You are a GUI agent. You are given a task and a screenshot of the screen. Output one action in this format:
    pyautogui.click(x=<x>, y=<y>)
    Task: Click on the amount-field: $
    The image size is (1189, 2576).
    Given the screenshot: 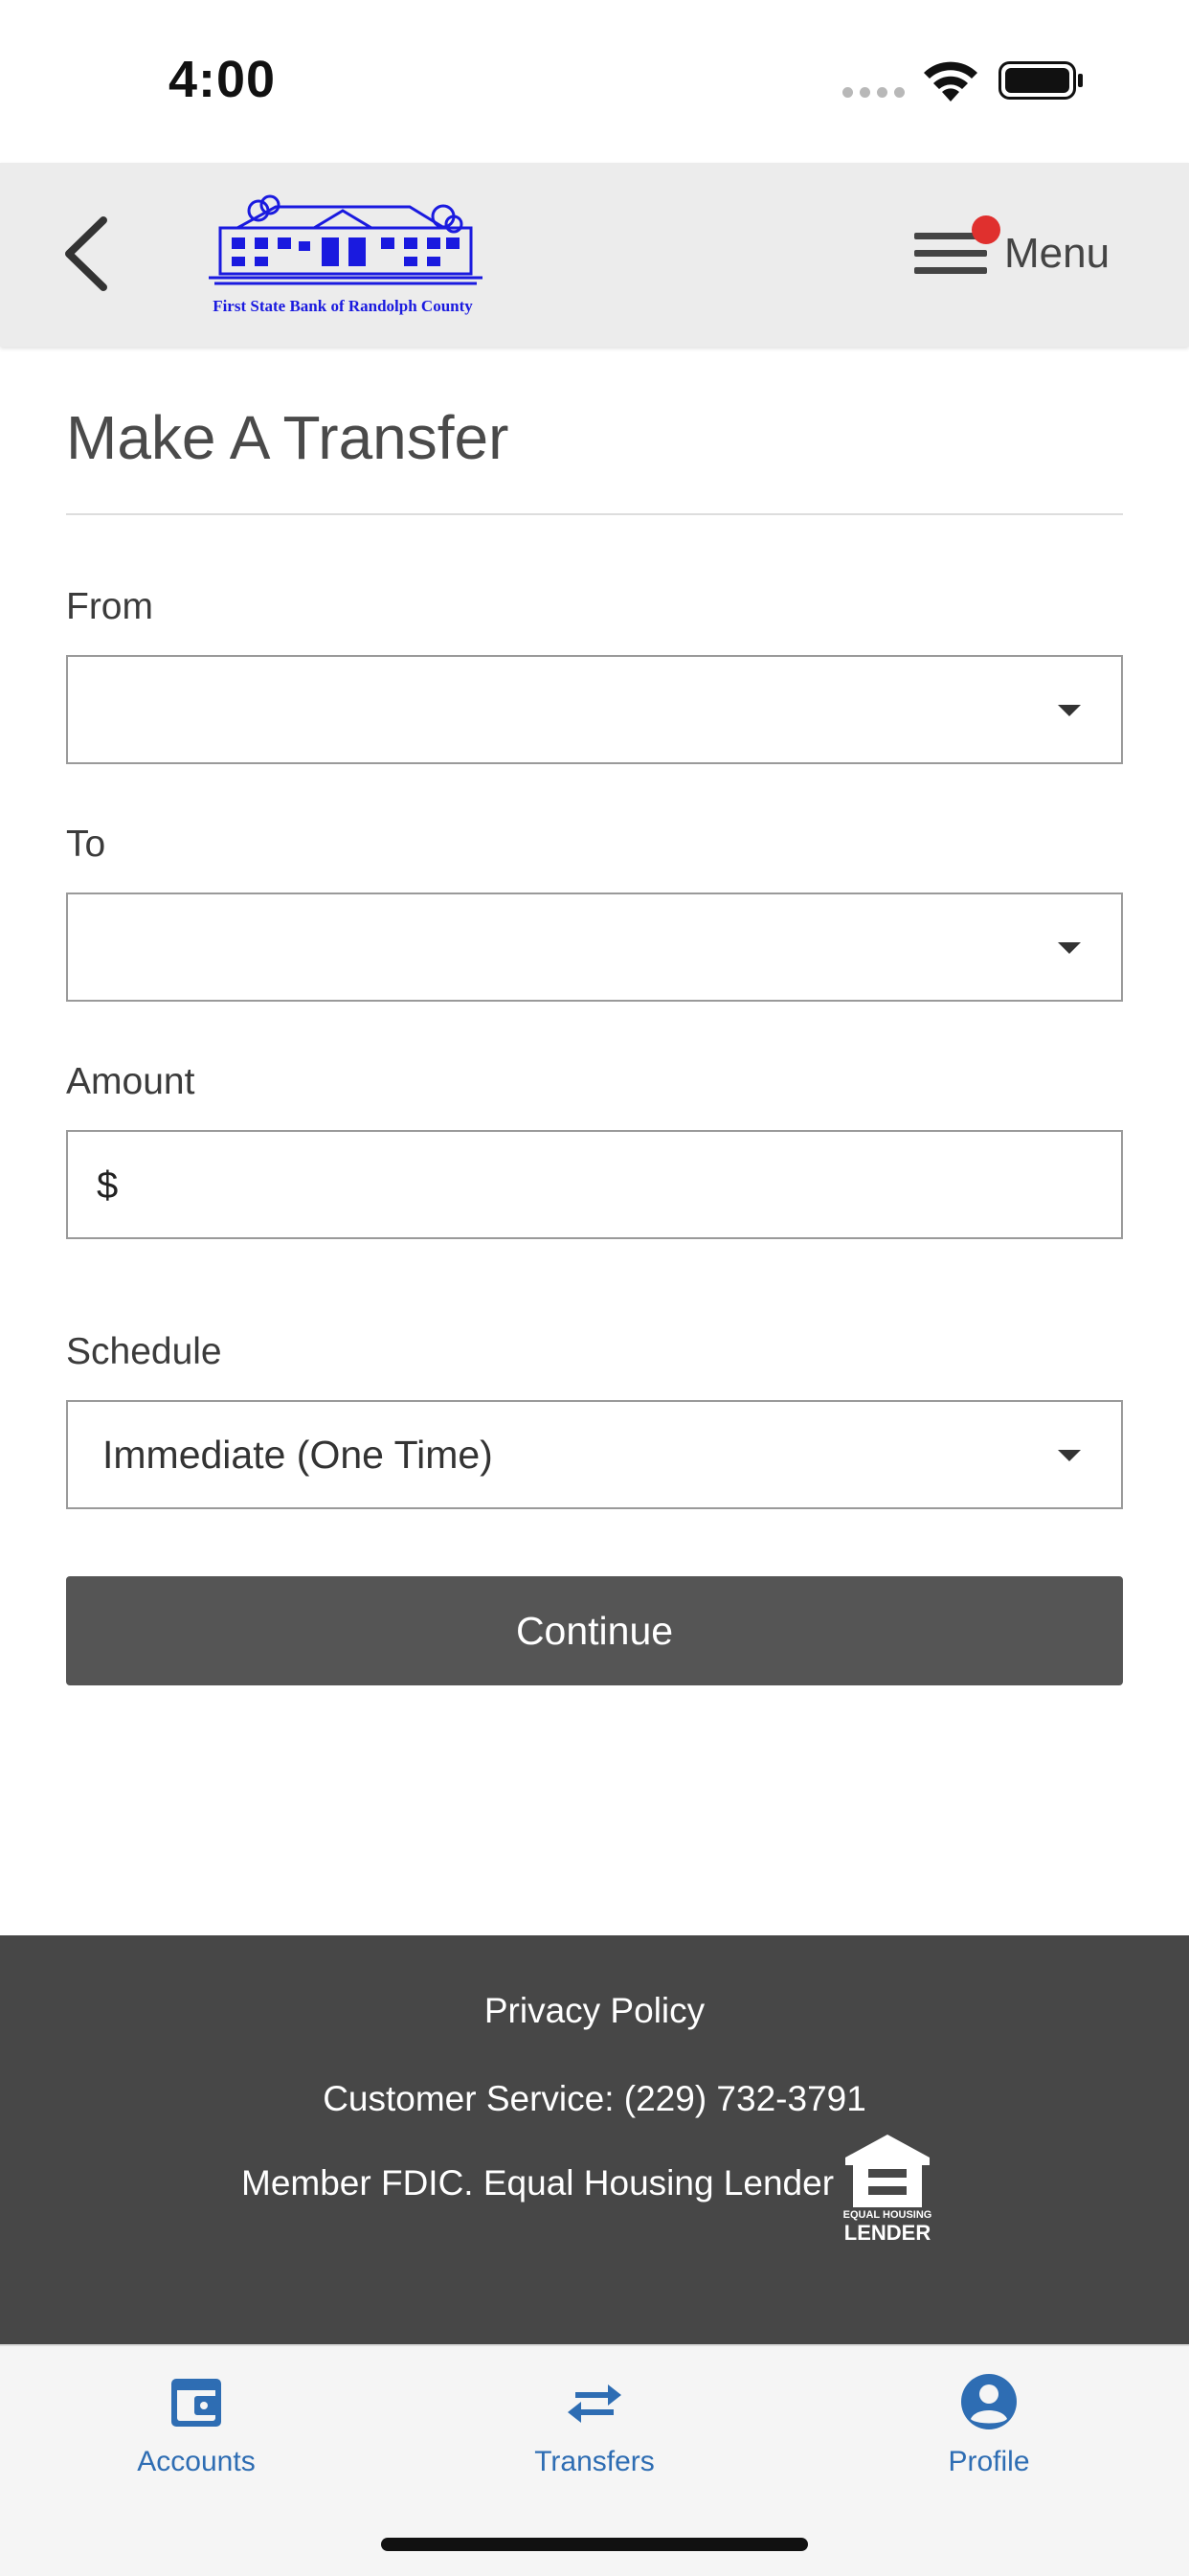 What is the action you would take?
    pyautogui.click(x=594, y=1184)
    